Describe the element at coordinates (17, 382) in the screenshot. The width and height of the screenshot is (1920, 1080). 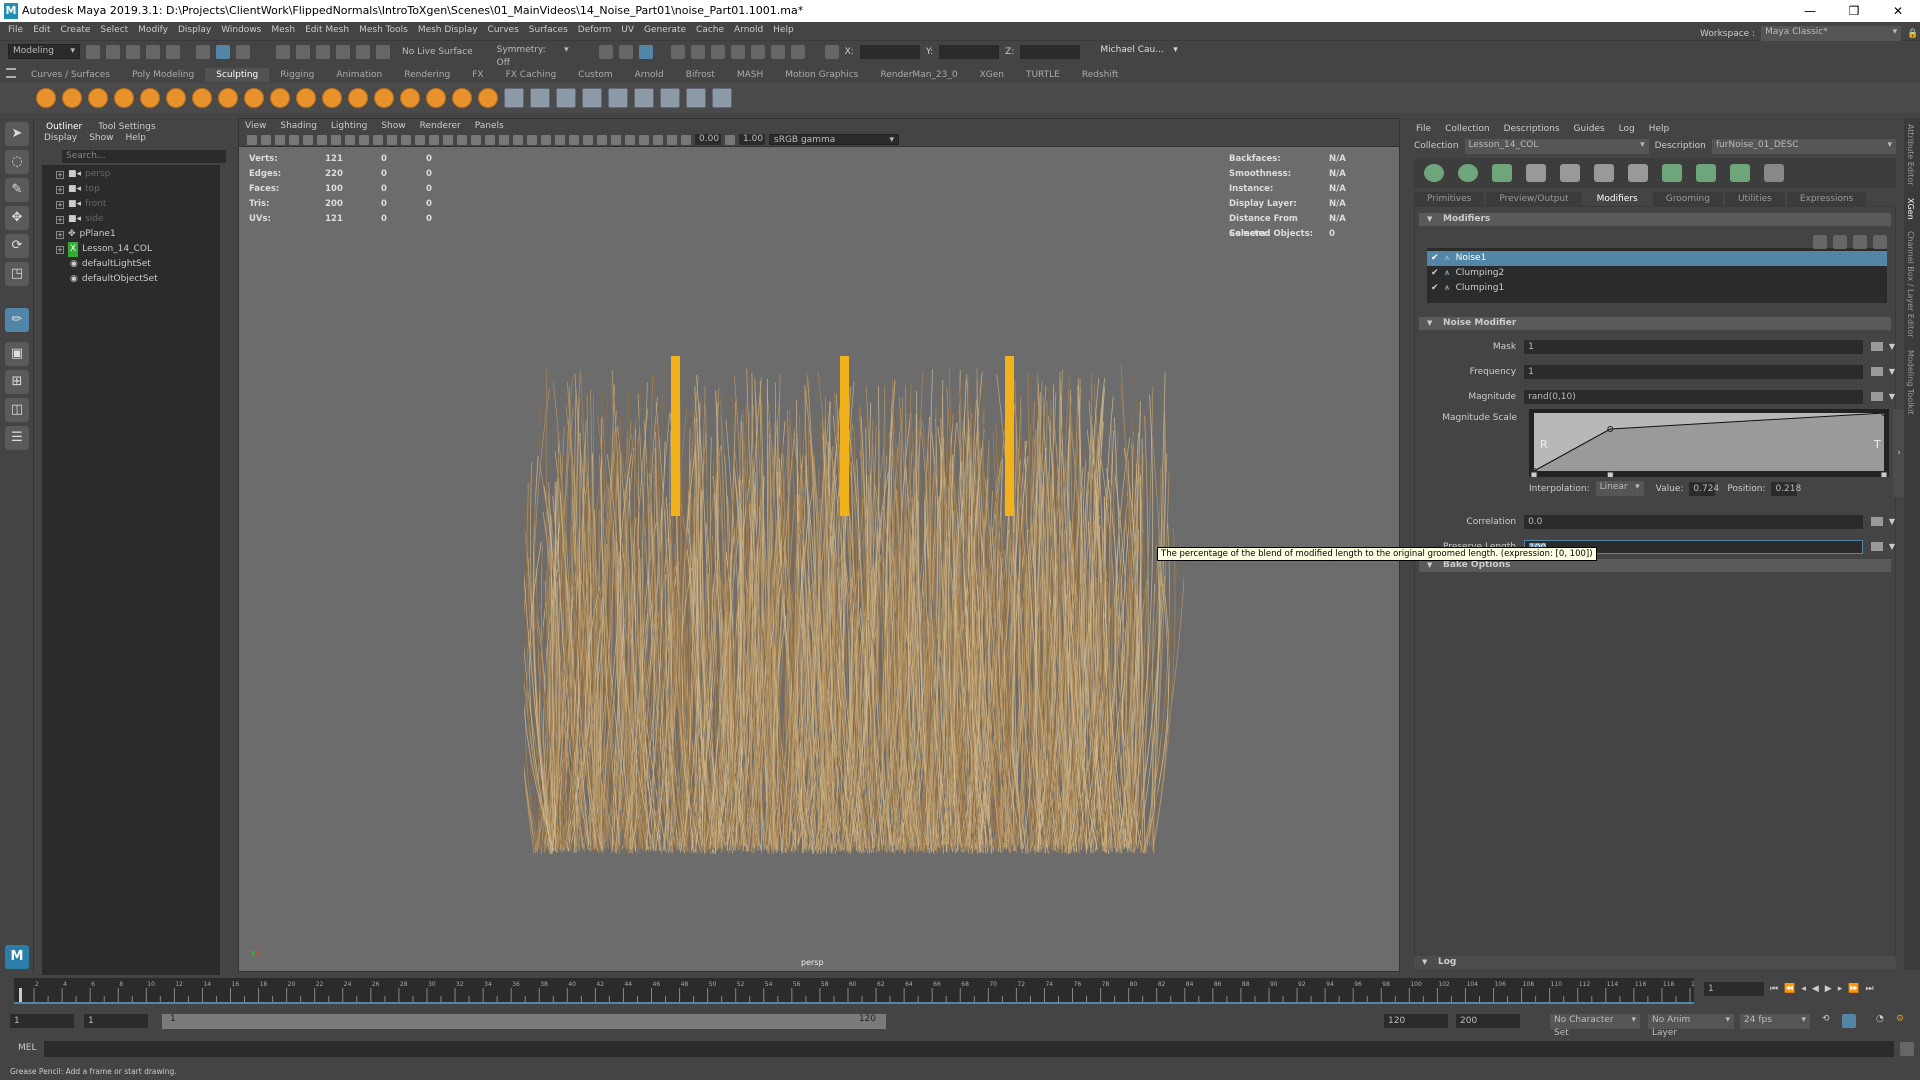
I see `four-view-layout-icon: ⊞` at that location.